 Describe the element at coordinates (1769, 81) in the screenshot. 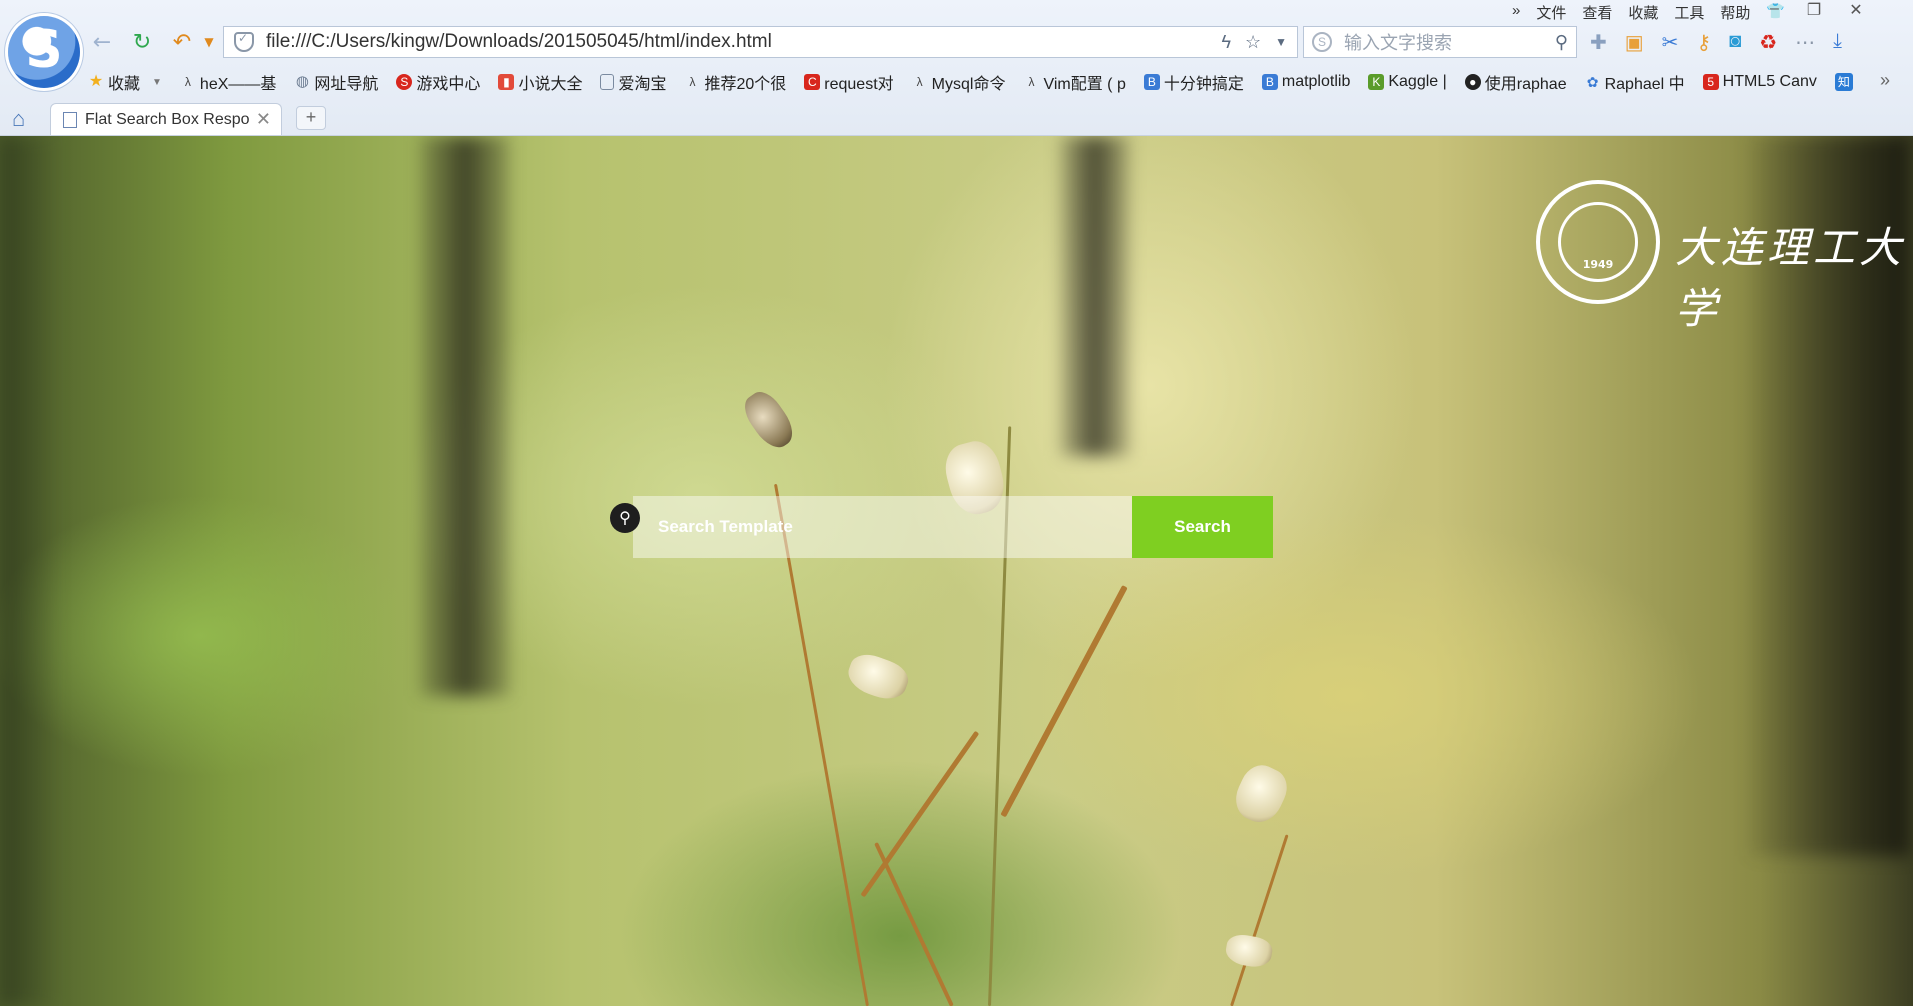

I see `bookmark-label: HTML5 Canv` at that location.